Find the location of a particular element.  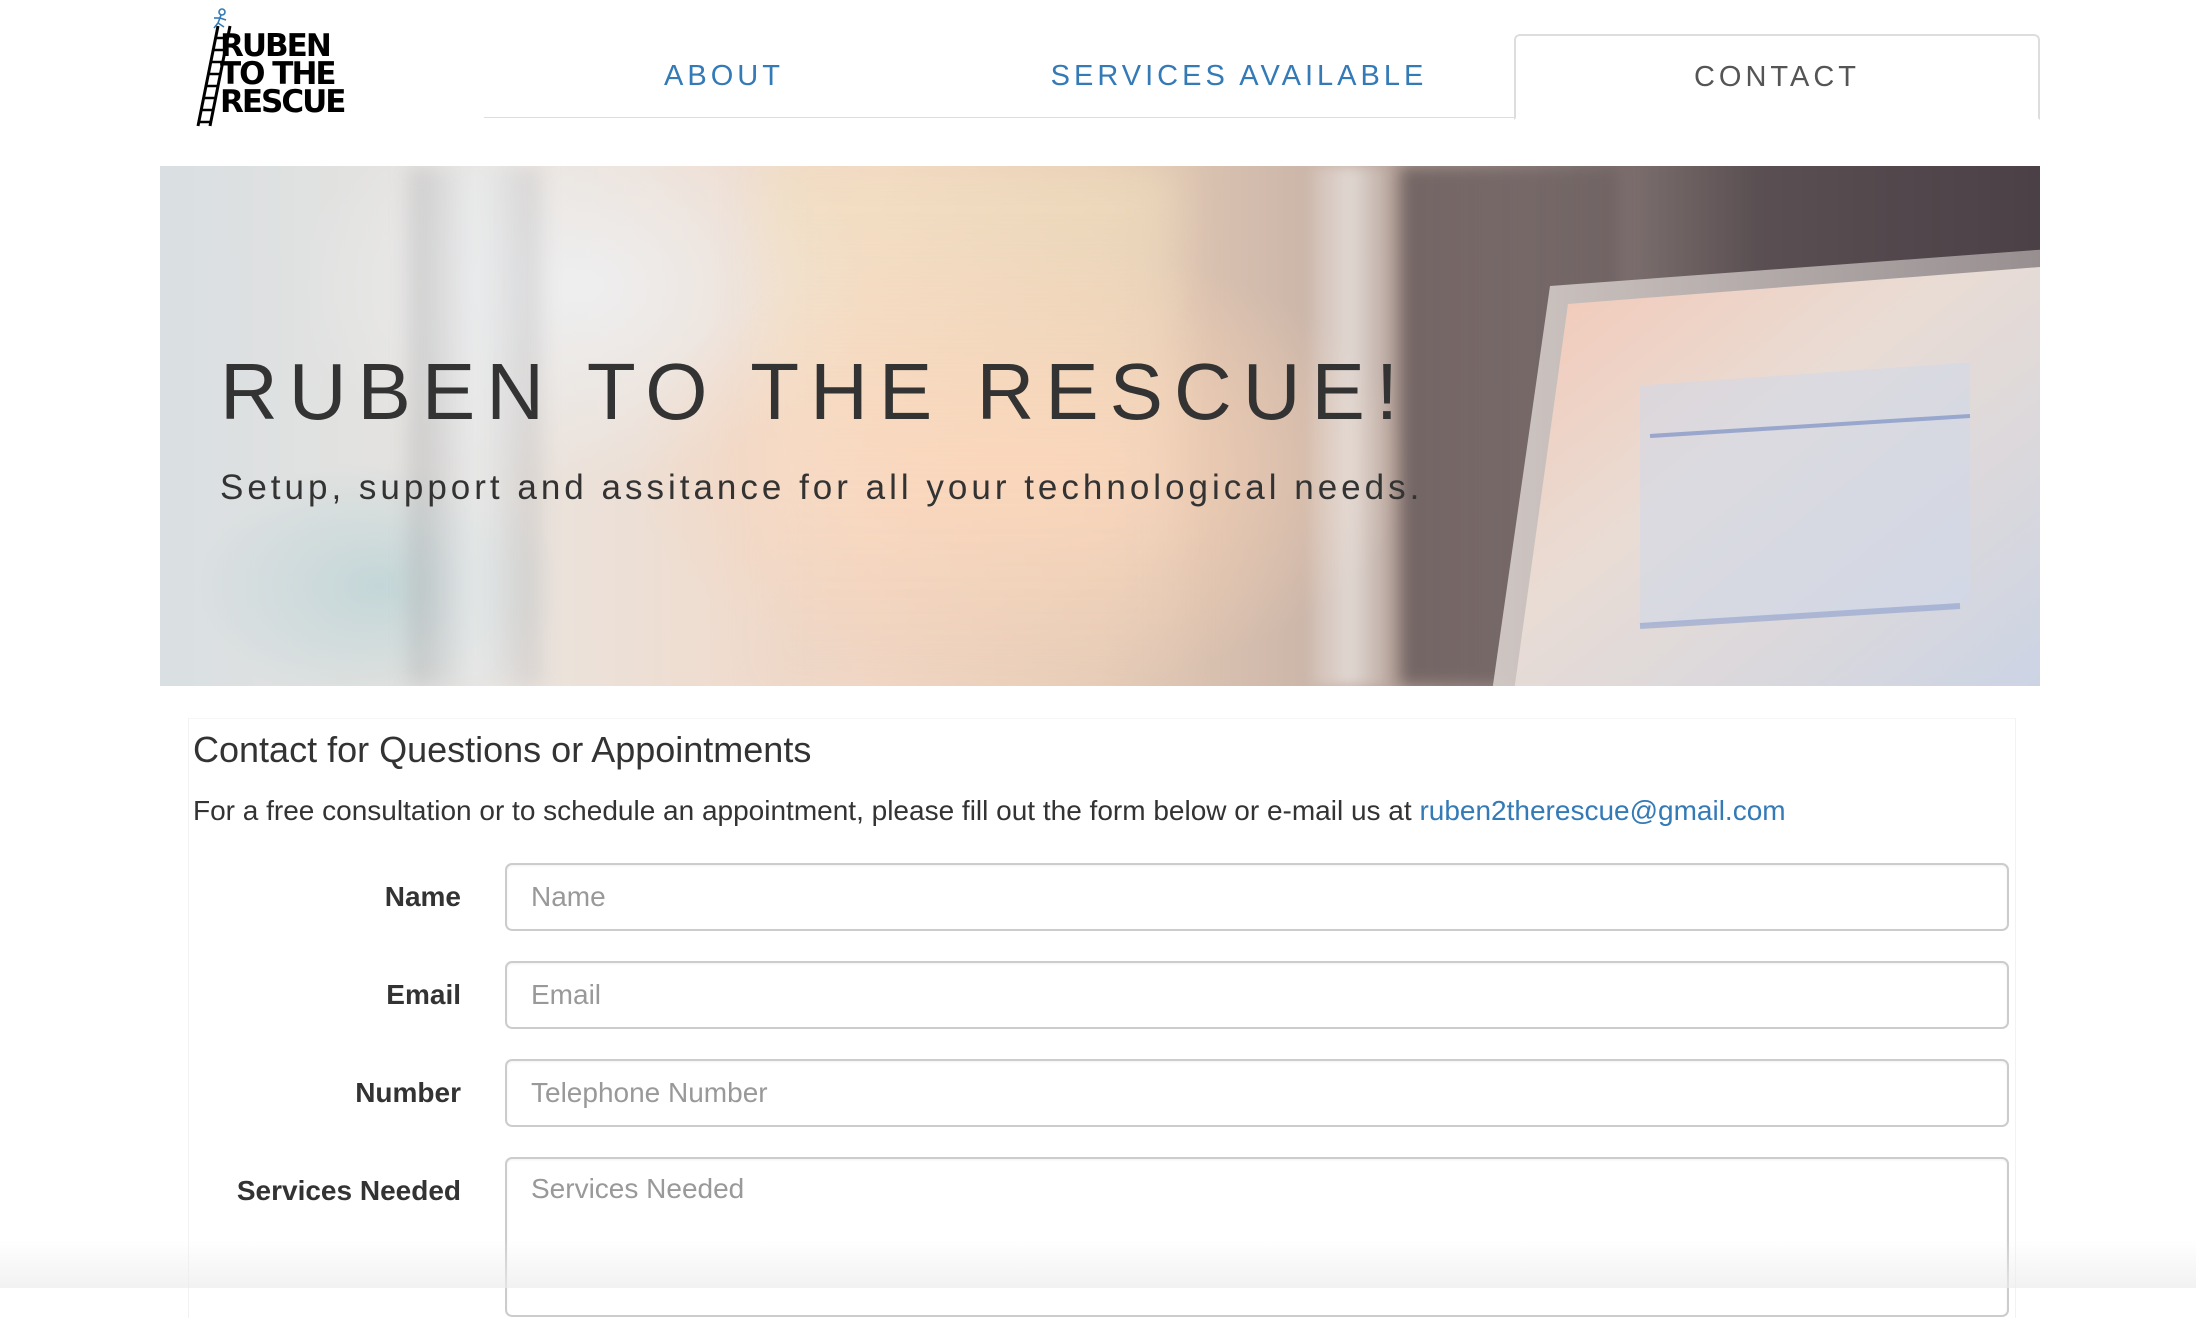

main-nav: ABOUT SERVICES AVAILABLE CONTACT is located at coordinates (1262, 77).